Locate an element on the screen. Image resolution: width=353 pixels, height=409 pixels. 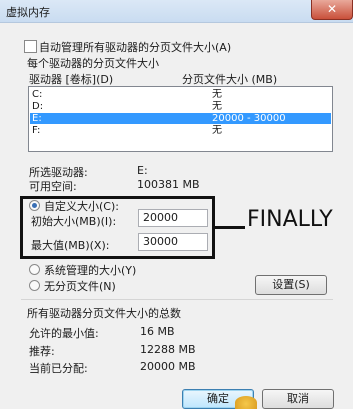
totals-group-title: 所有驱动器分页文件大小的总数 is located at coordinates (104, 313).